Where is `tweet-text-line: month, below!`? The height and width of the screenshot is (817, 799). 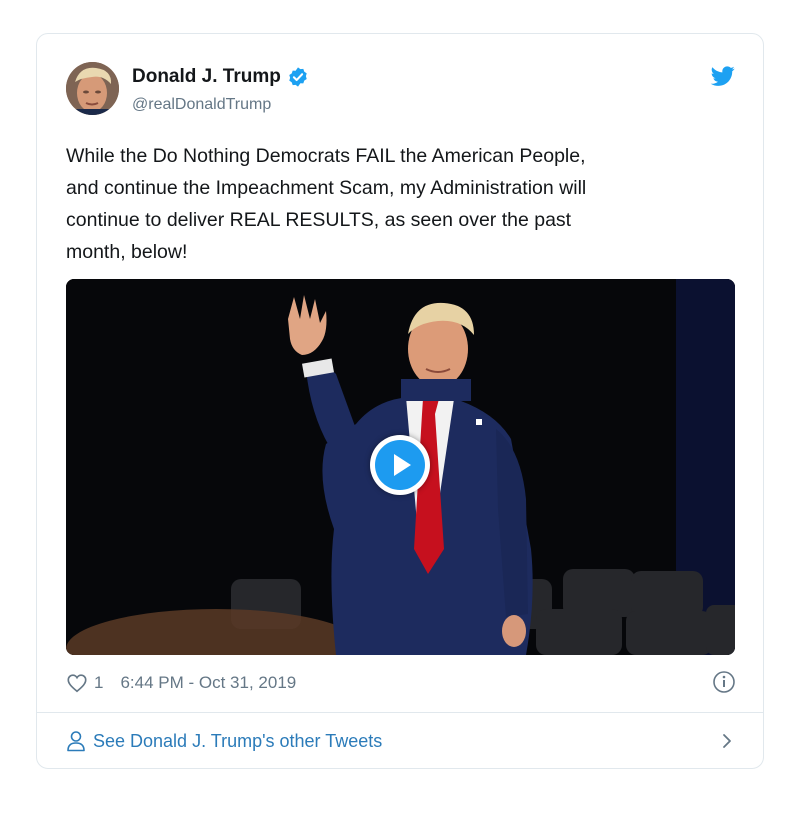
tweet-text-line: month, below! is located at coordinates (127, 252).